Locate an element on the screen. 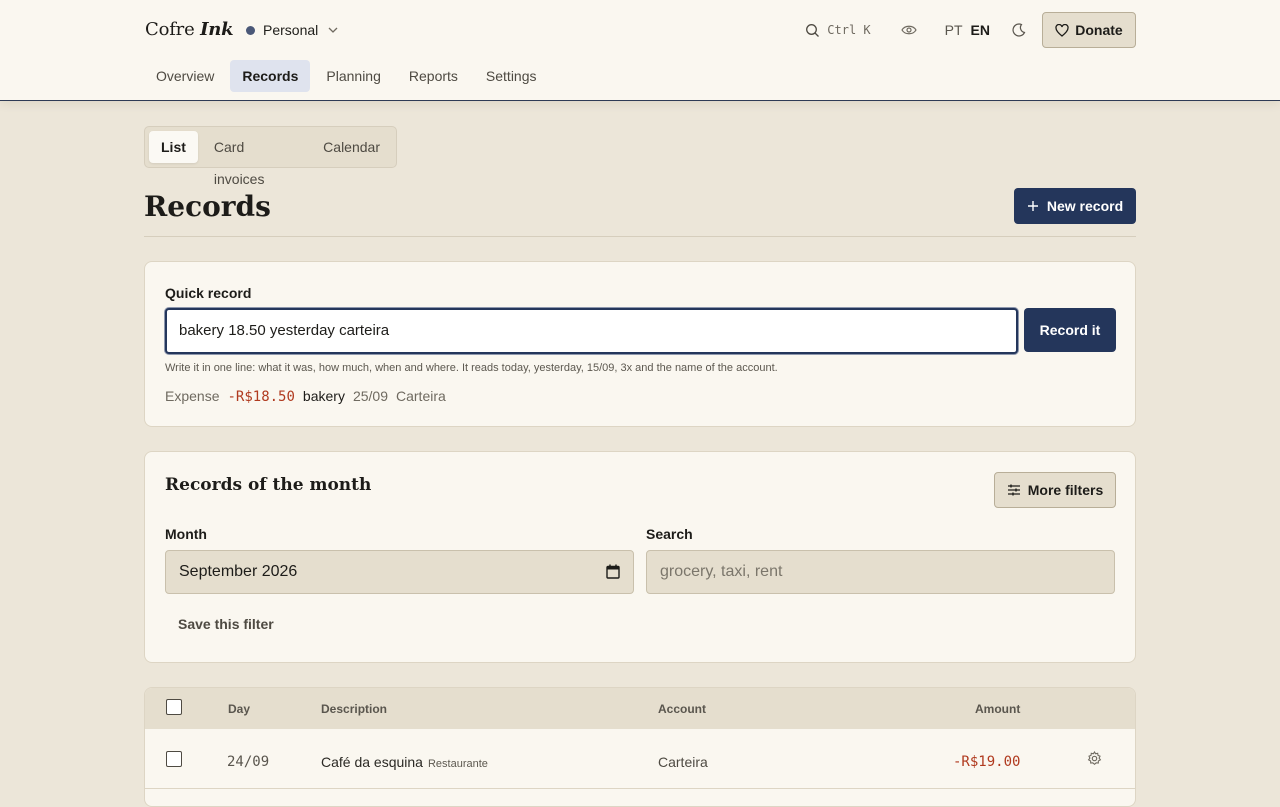 Image resolution: width=1280 pixels, height=807 pixels. select-all-checkbox is located at coordinates (174, 707).